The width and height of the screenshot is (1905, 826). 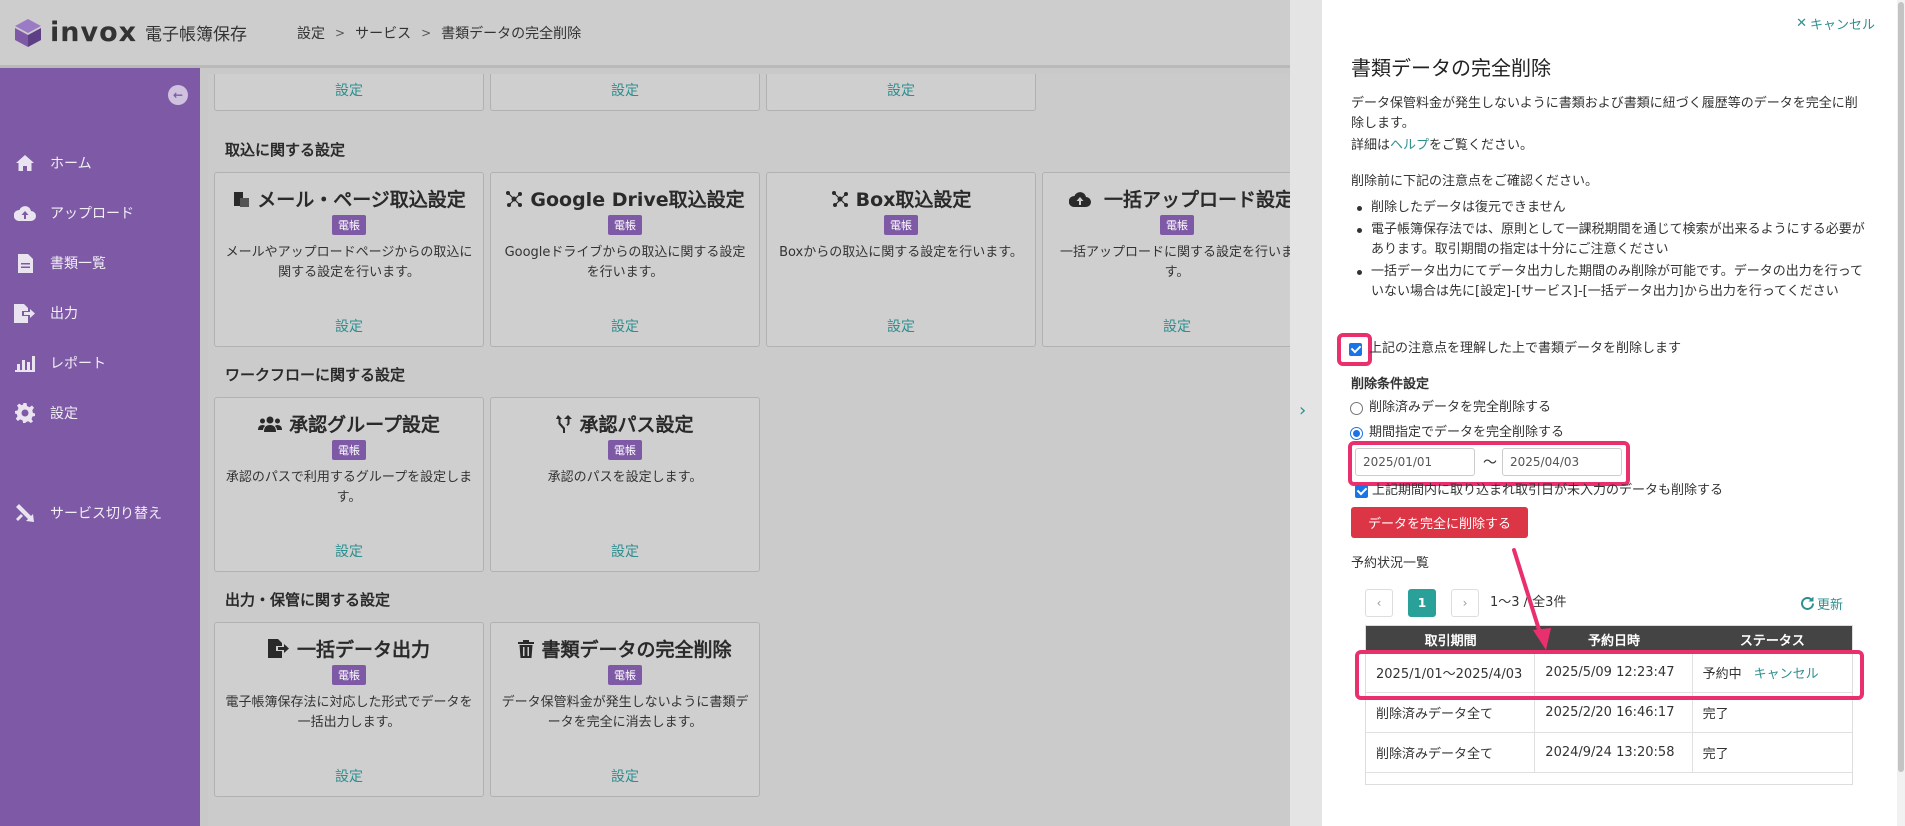 I want to click on sidebar-item-documents: 書類一覧, so click(x=100, y=263).